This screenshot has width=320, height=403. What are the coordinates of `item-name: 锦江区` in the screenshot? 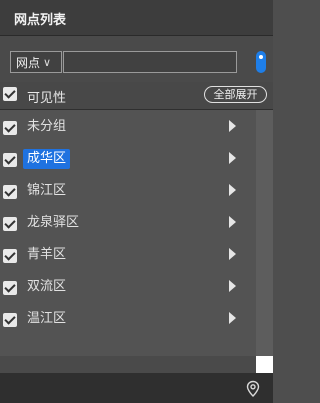 It's located at (47, 190).